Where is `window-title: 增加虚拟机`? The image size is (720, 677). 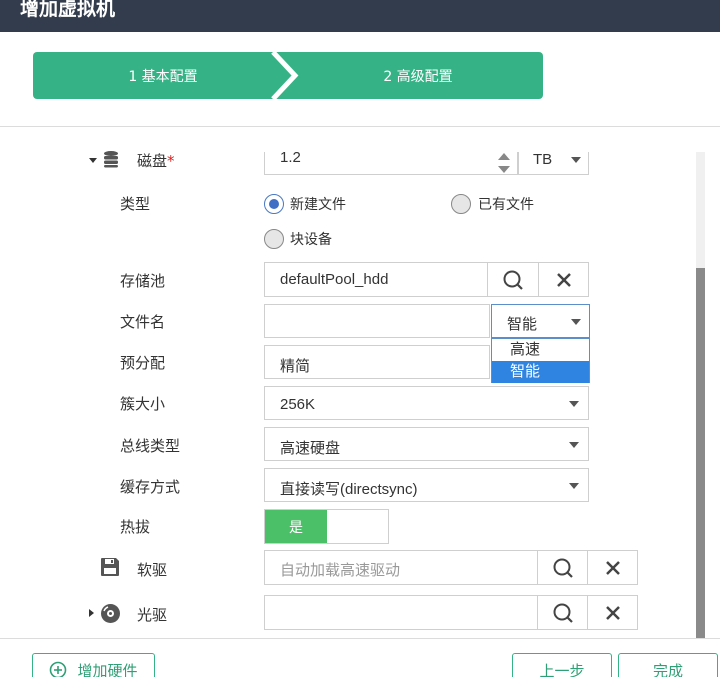 window-title: 增加虚拟机 is located at coordinates (68, 10).